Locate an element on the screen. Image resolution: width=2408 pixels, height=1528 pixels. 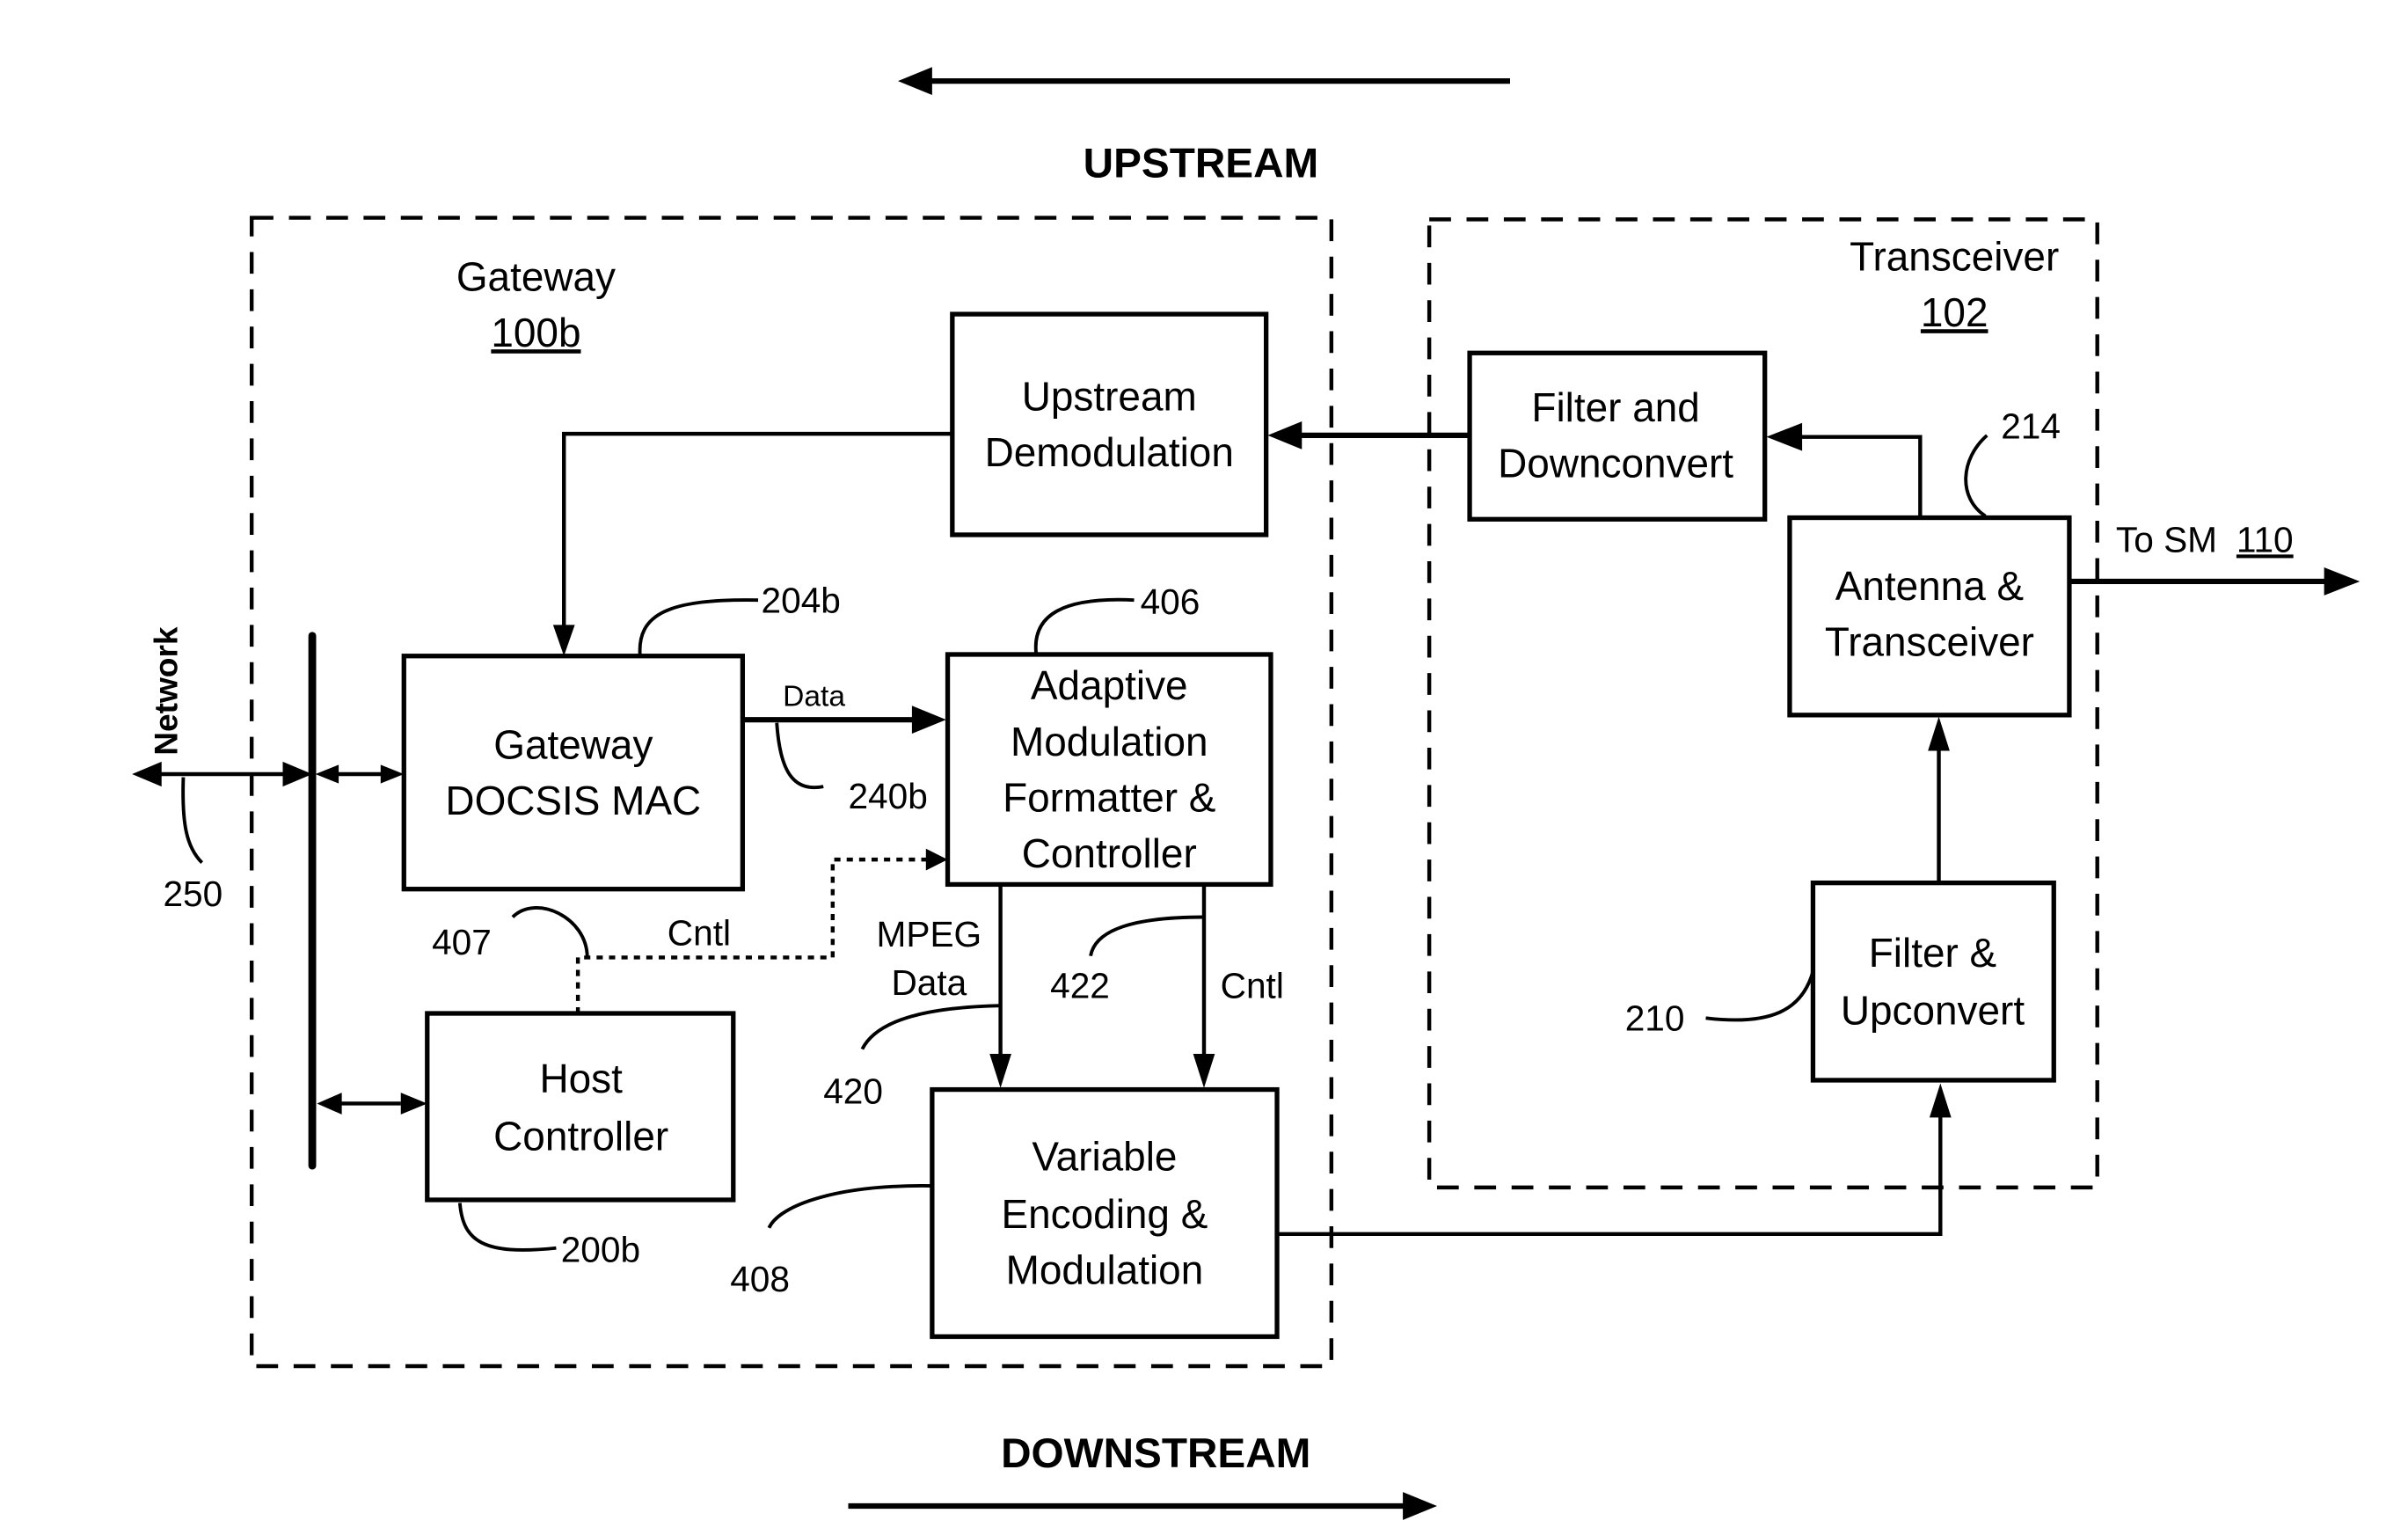
arrow-mpeg-data is located at coordinates (1000, 986).